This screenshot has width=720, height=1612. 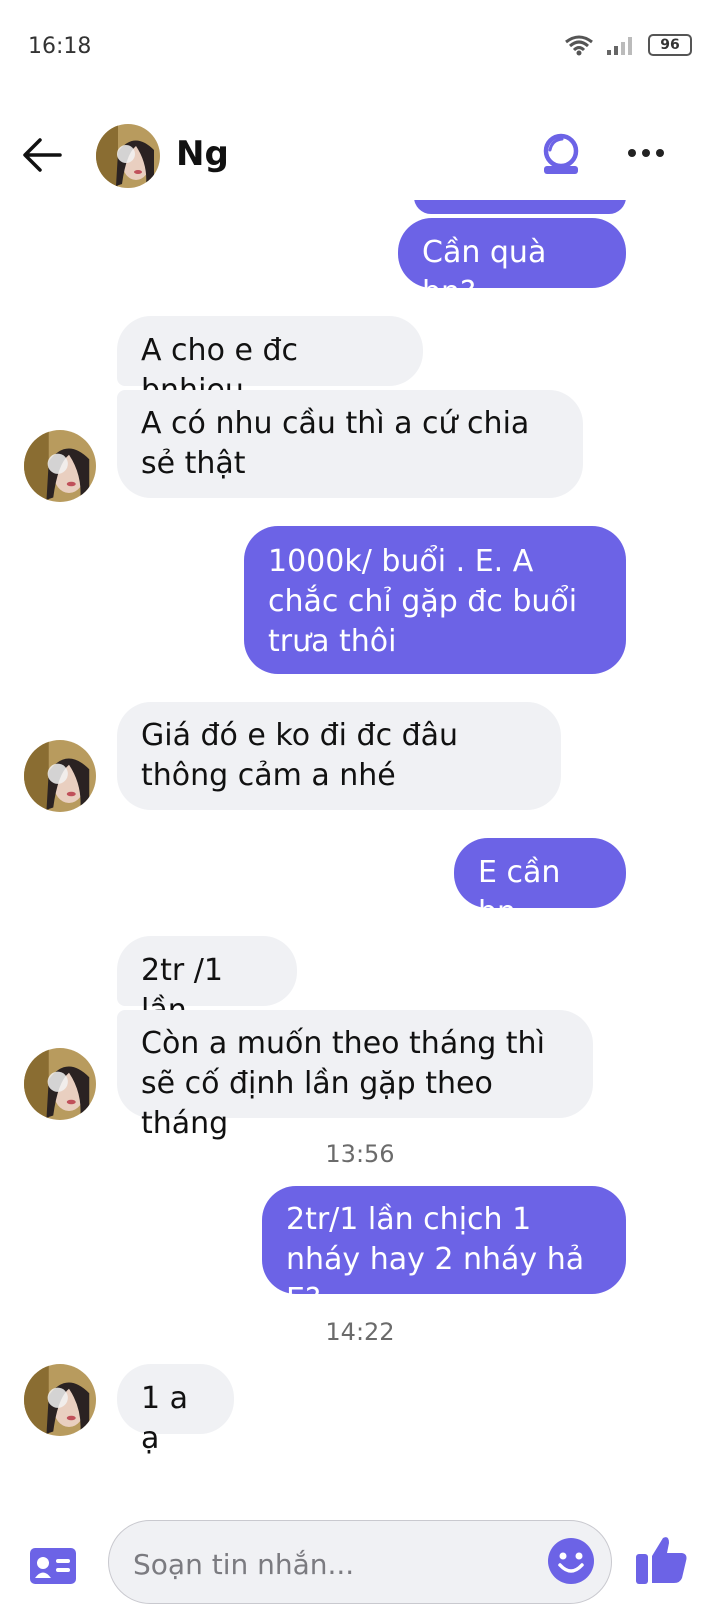 I want to click on message-composer, so click(x=360, y=1556).